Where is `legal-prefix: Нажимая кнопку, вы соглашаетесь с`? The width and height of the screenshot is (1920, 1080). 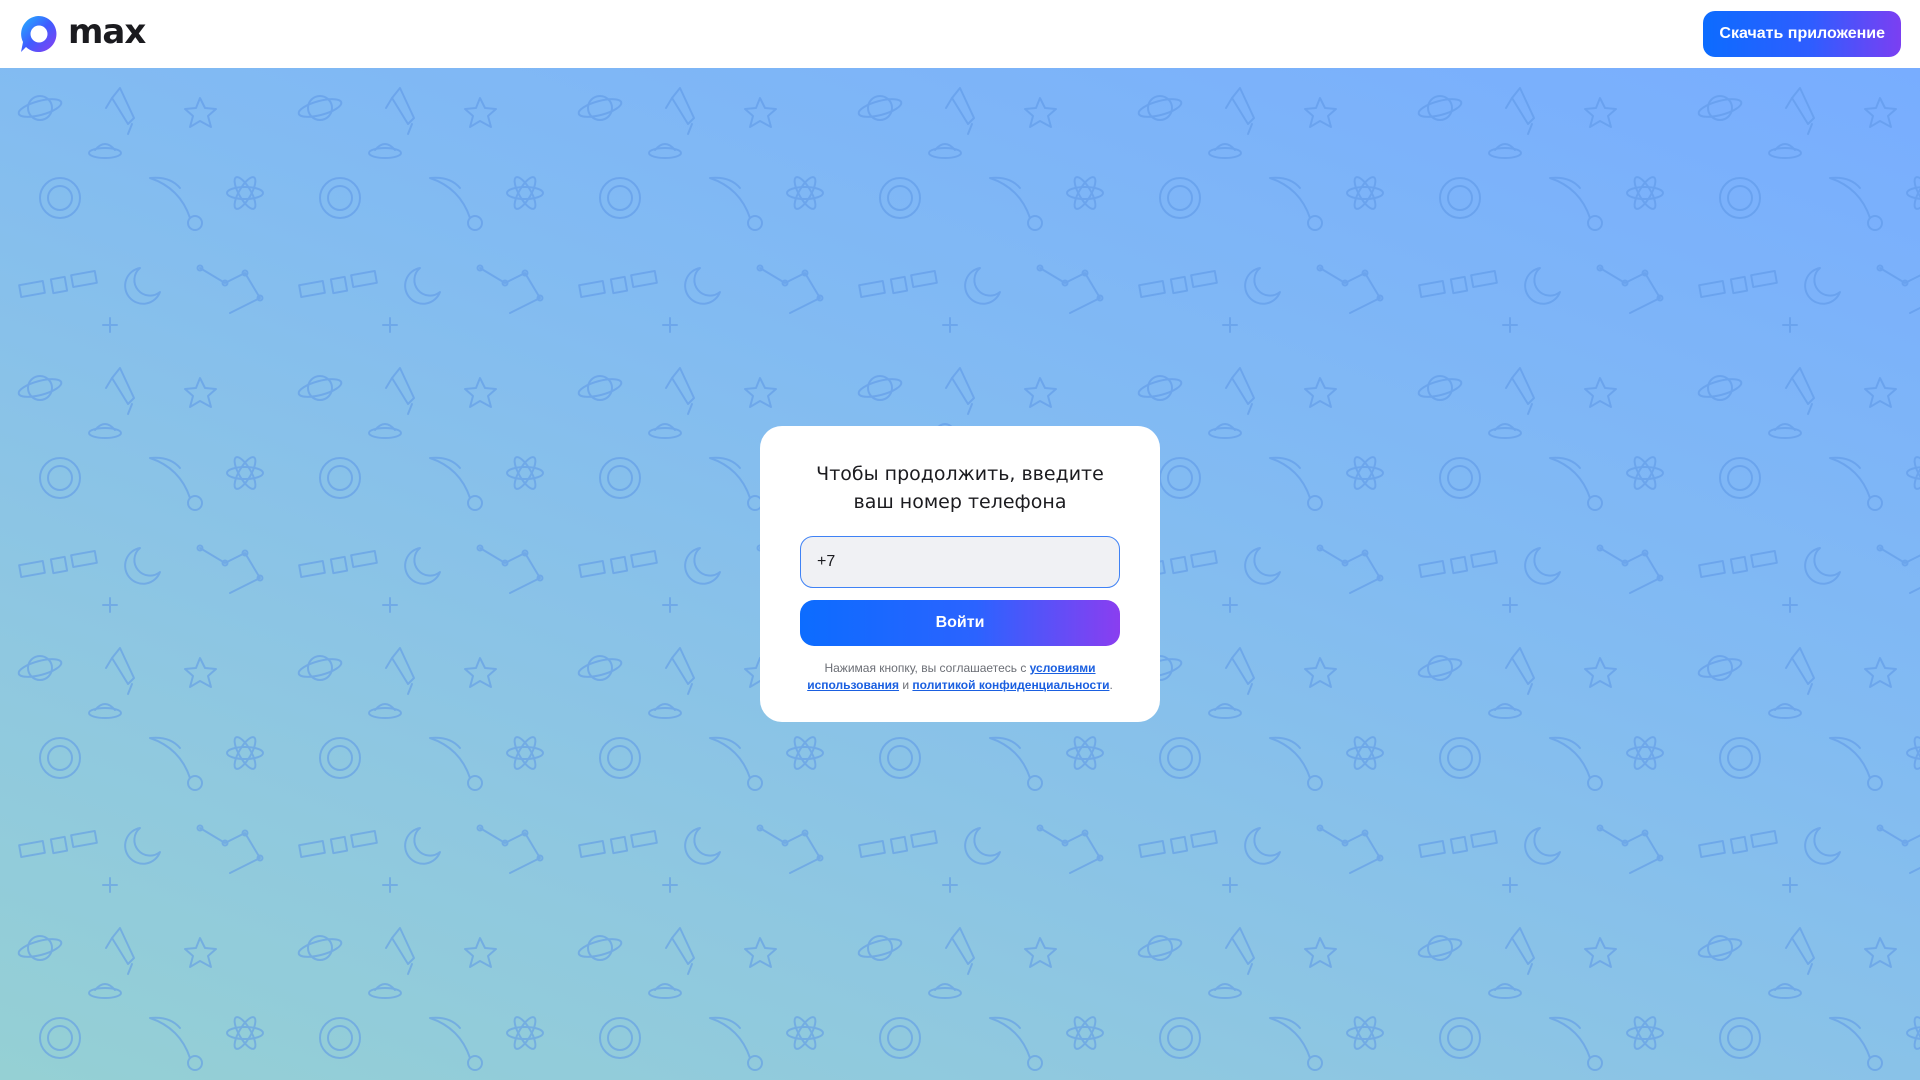
legal-prefix: Нажимая кнопку, вы соглашаетесь с is located at coordinates (927, 668).